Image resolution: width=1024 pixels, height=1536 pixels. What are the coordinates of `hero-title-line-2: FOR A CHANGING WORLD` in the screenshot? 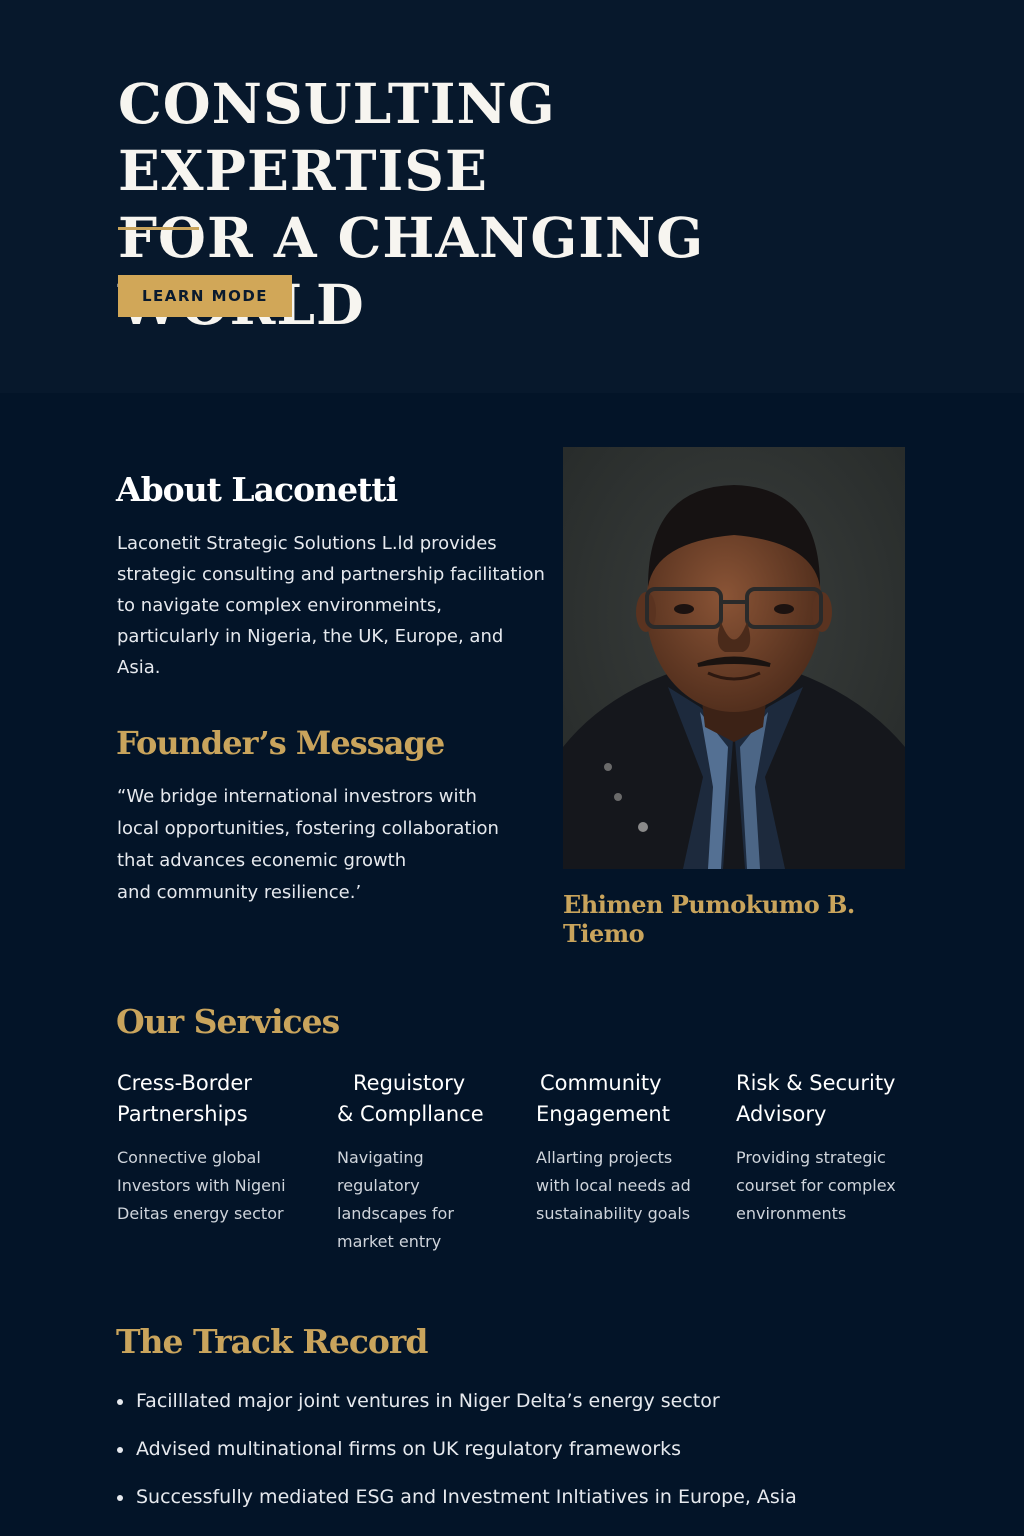 It's located at (411, 271).